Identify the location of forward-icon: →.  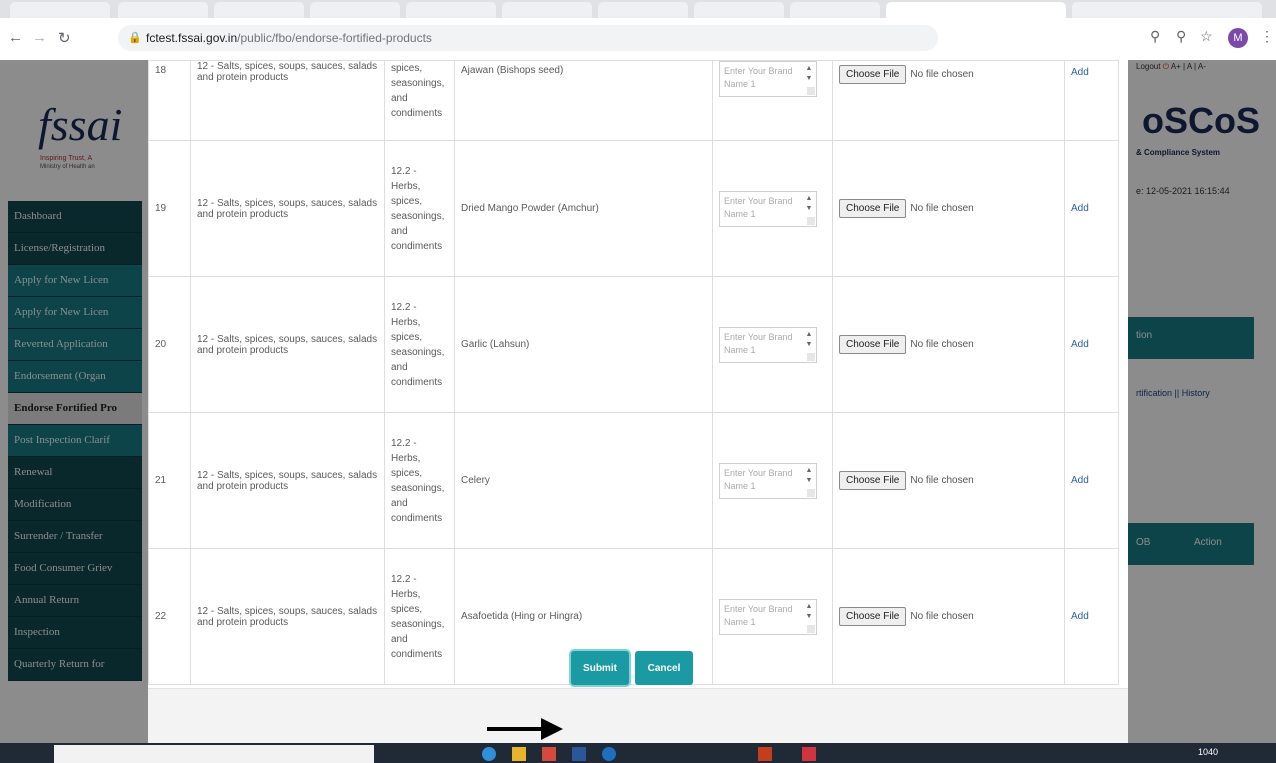
(39, 37).